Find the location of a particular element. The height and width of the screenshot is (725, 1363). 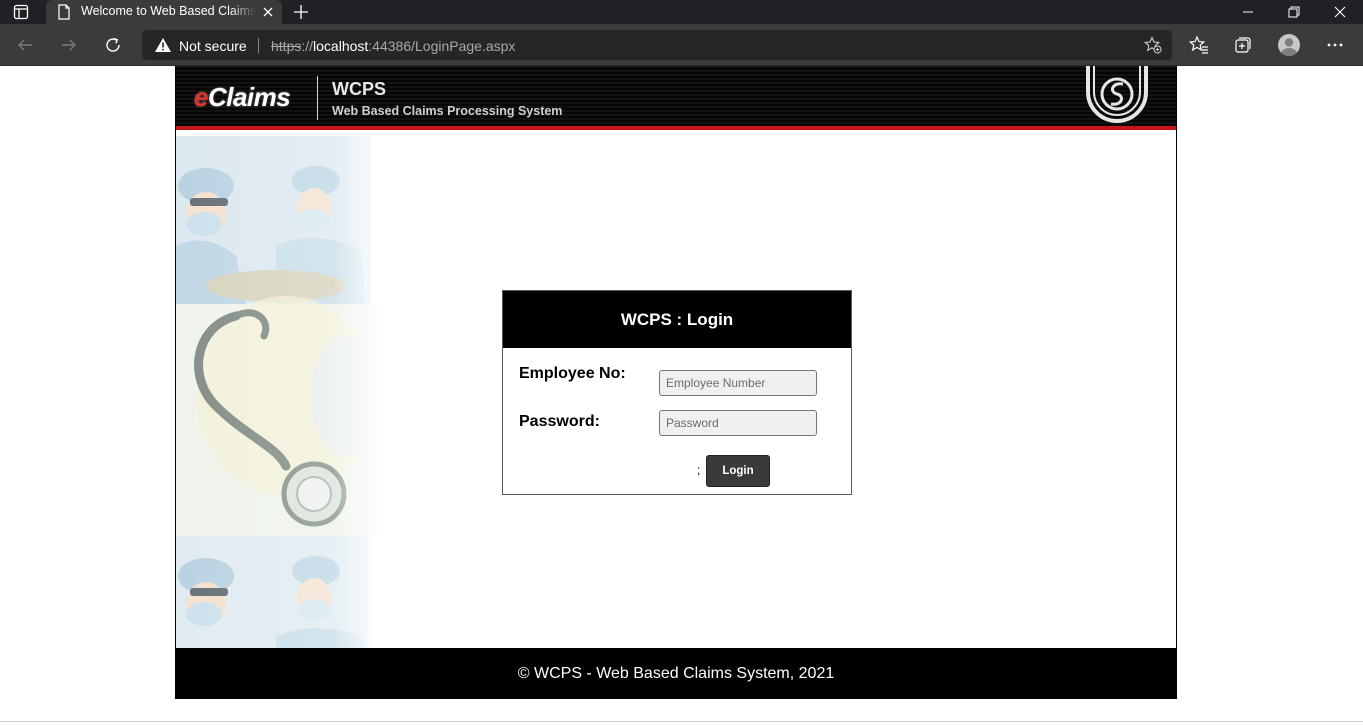

footer-text: © WCPS - Web Based Claims System, 2021 is located at coordinates (676, 673).